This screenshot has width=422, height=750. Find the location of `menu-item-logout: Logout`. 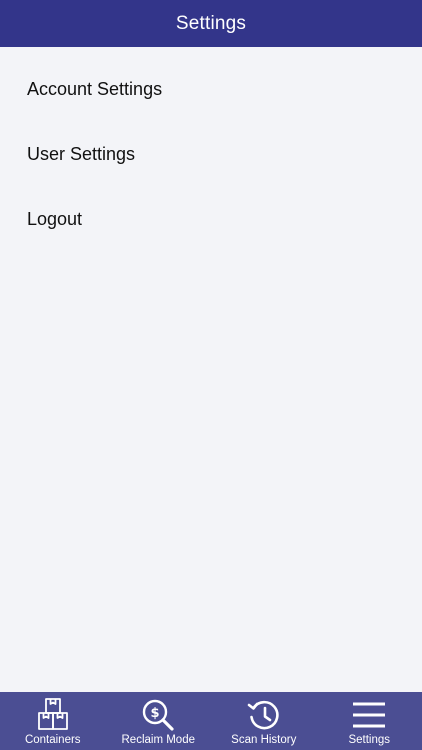

menu-item-logout: Logout is located at coordinates (211, 219).